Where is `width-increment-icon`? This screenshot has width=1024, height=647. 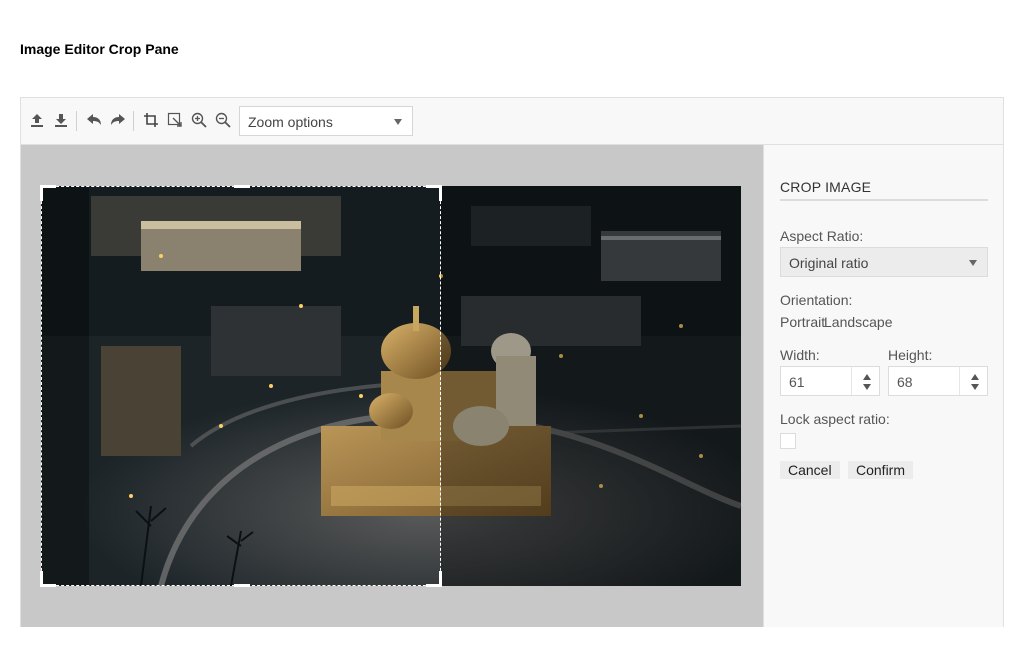
width-increment-icon is located at coordinates (867, 377).